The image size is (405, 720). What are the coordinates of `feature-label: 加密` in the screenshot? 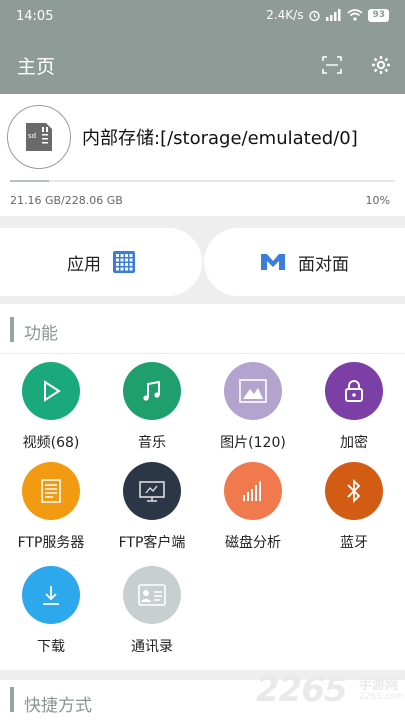 It's located at (354, 443).